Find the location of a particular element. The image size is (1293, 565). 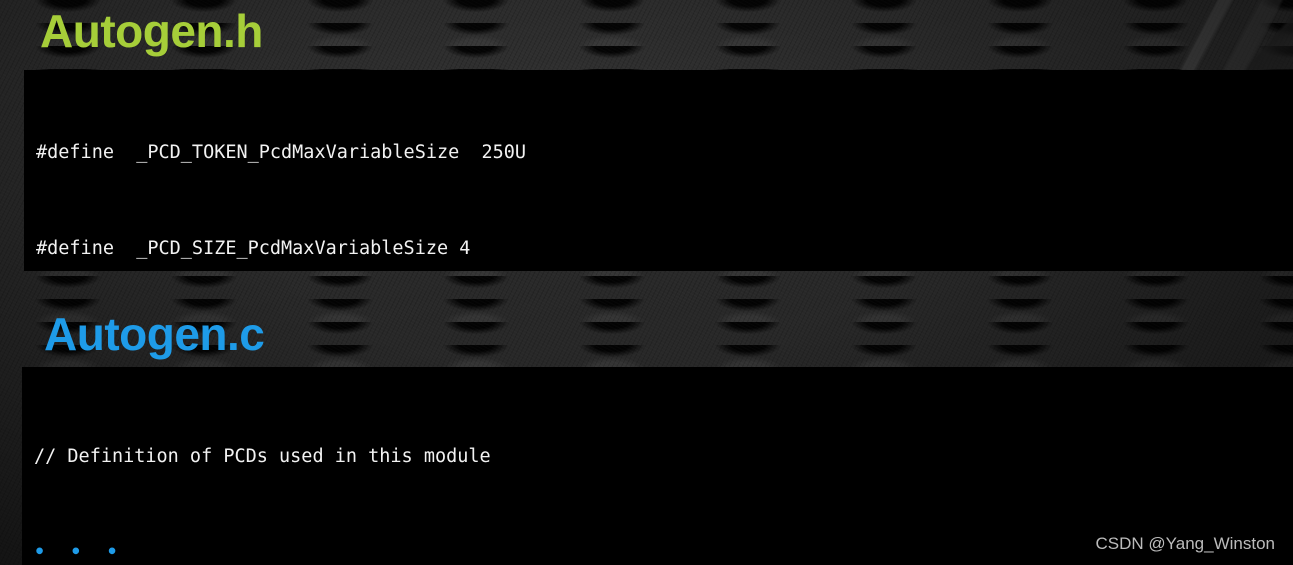

watermark: CSDN @Yang_Winston is located at coordinates (1185, 543).